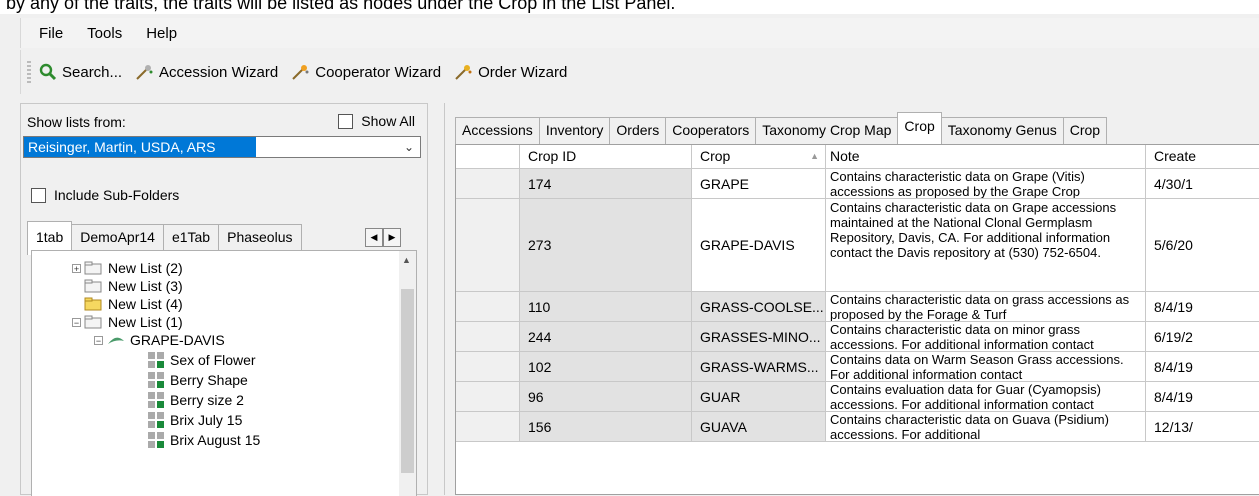  I want to click on folder-list-icon, so click(93, 322).